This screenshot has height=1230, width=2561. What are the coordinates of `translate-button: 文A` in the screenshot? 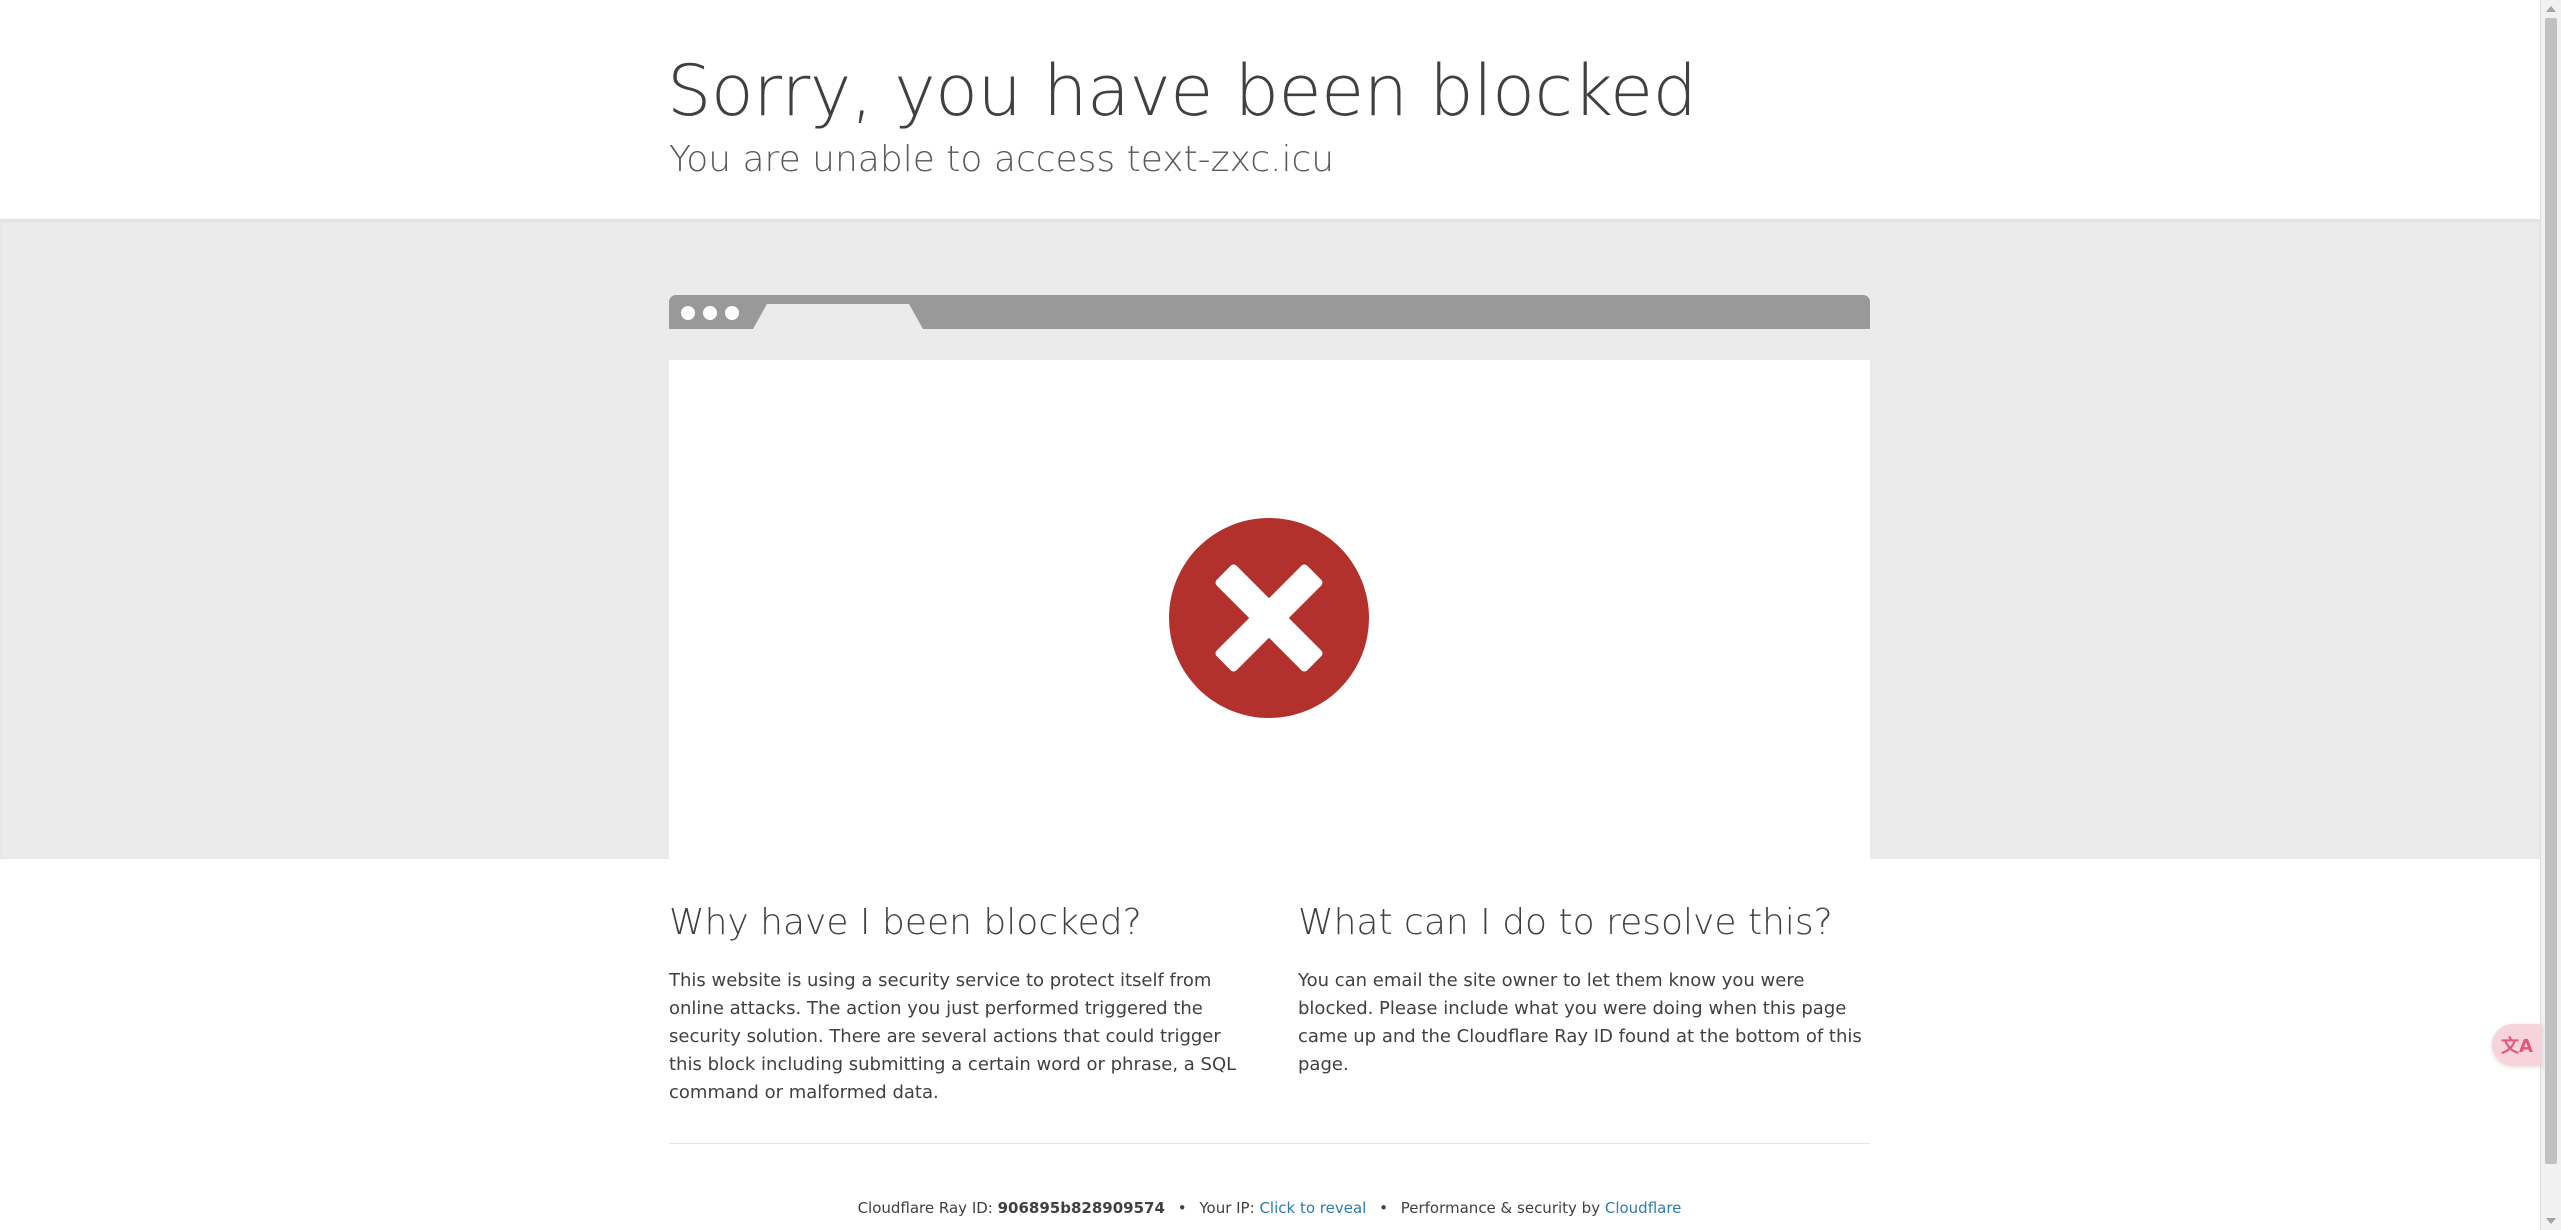 It's located at (2517, 1045).